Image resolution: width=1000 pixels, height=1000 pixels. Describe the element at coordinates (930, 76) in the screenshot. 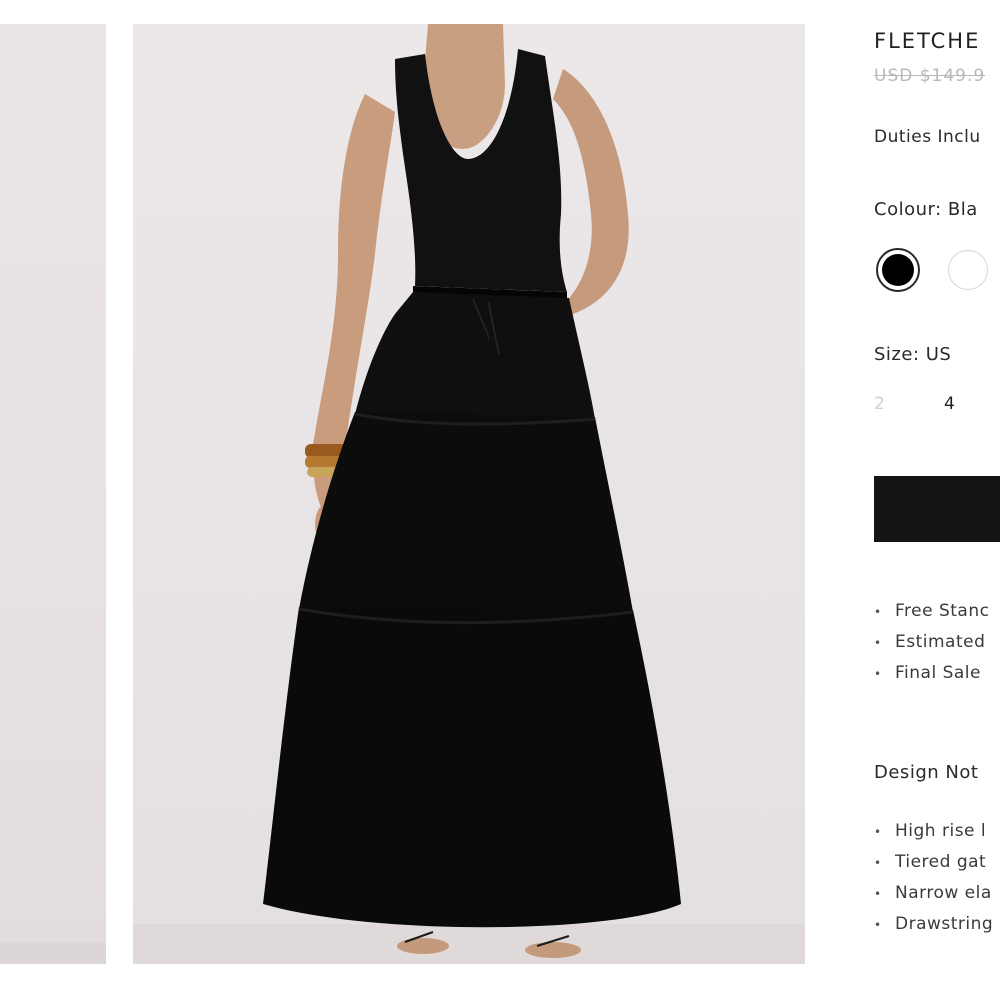

I see `product-price: USD $149.9` at that location.